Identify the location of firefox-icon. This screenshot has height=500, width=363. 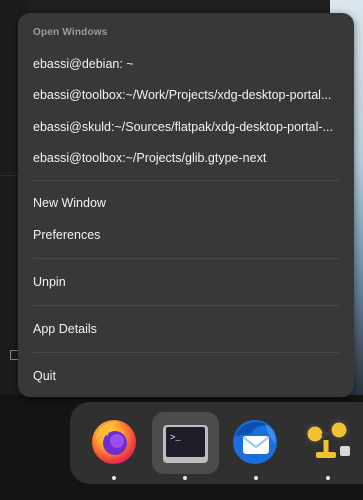
(114, 442).